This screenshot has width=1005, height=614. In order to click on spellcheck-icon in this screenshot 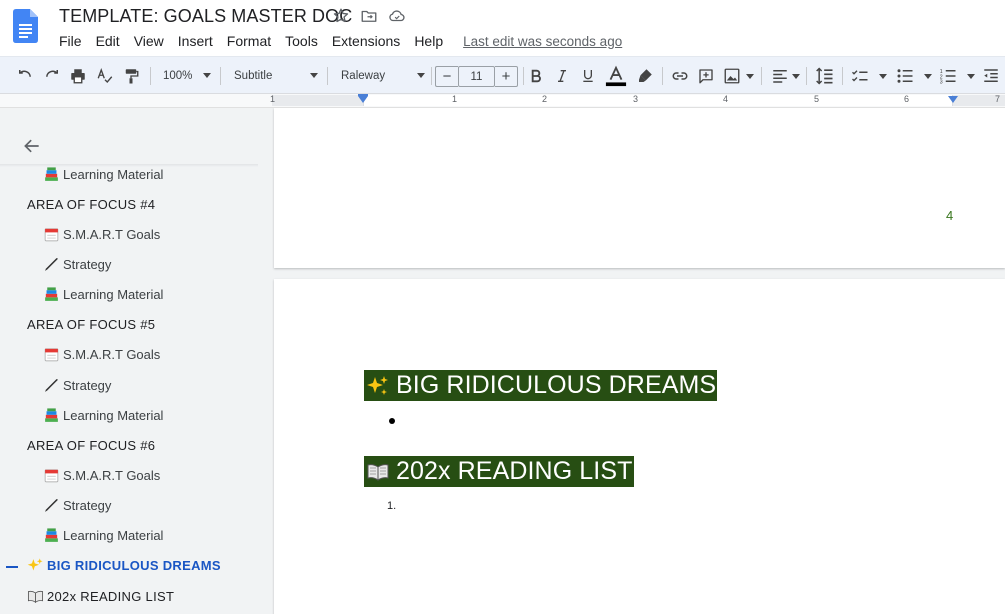, I will do `click(105, 76)`.